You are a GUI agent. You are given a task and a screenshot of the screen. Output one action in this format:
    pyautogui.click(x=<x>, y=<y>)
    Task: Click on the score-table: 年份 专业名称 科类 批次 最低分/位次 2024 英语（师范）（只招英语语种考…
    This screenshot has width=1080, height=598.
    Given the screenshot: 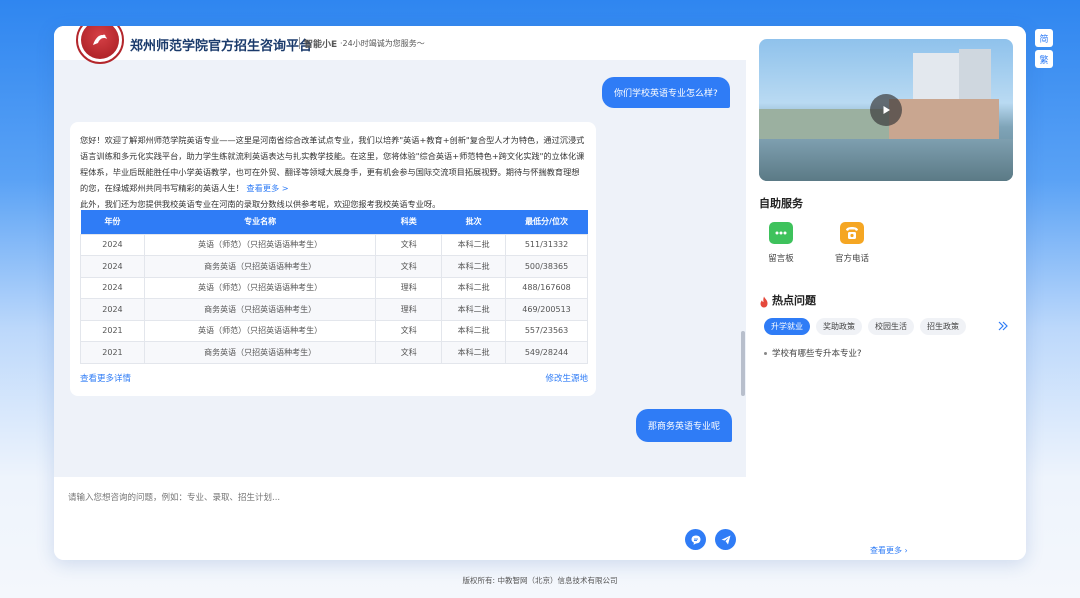 What is the action you would take?
    pyautogui.click(x=334, y=287)
    